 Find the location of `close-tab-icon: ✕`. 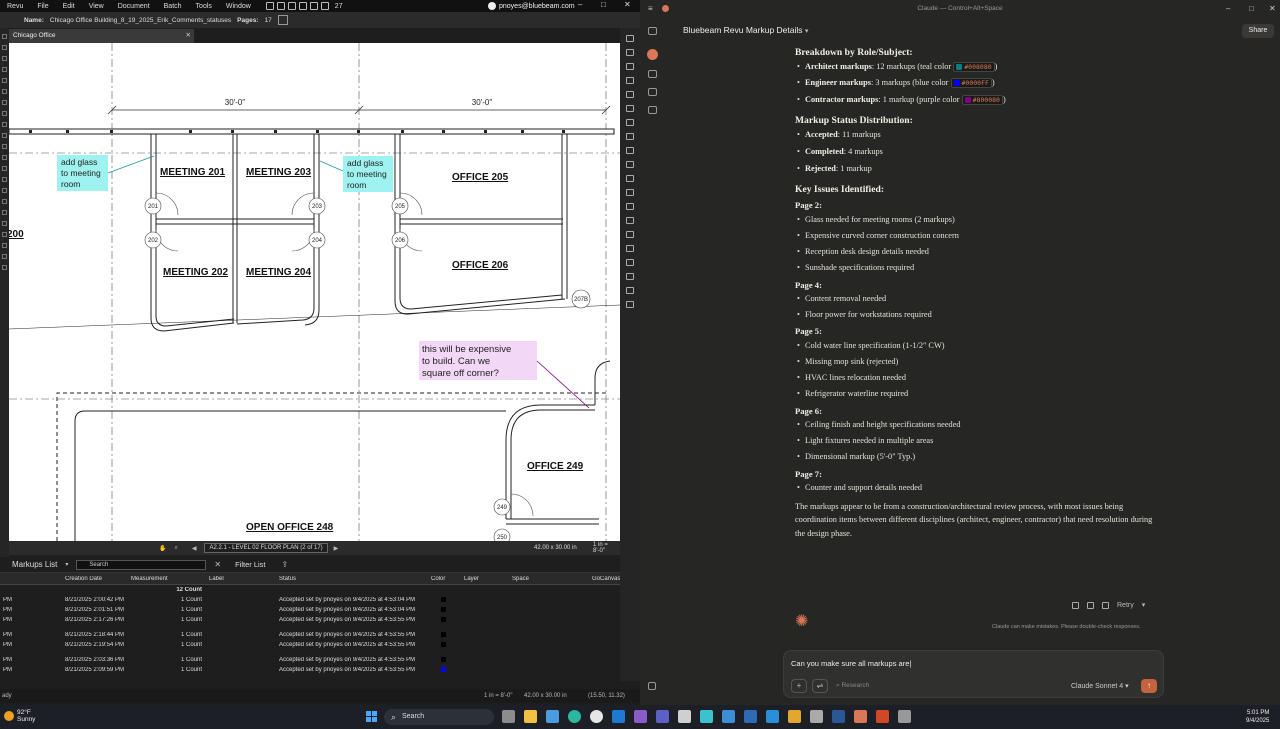

close-tab-icon: ✕ is located at coordinates (188, 36).